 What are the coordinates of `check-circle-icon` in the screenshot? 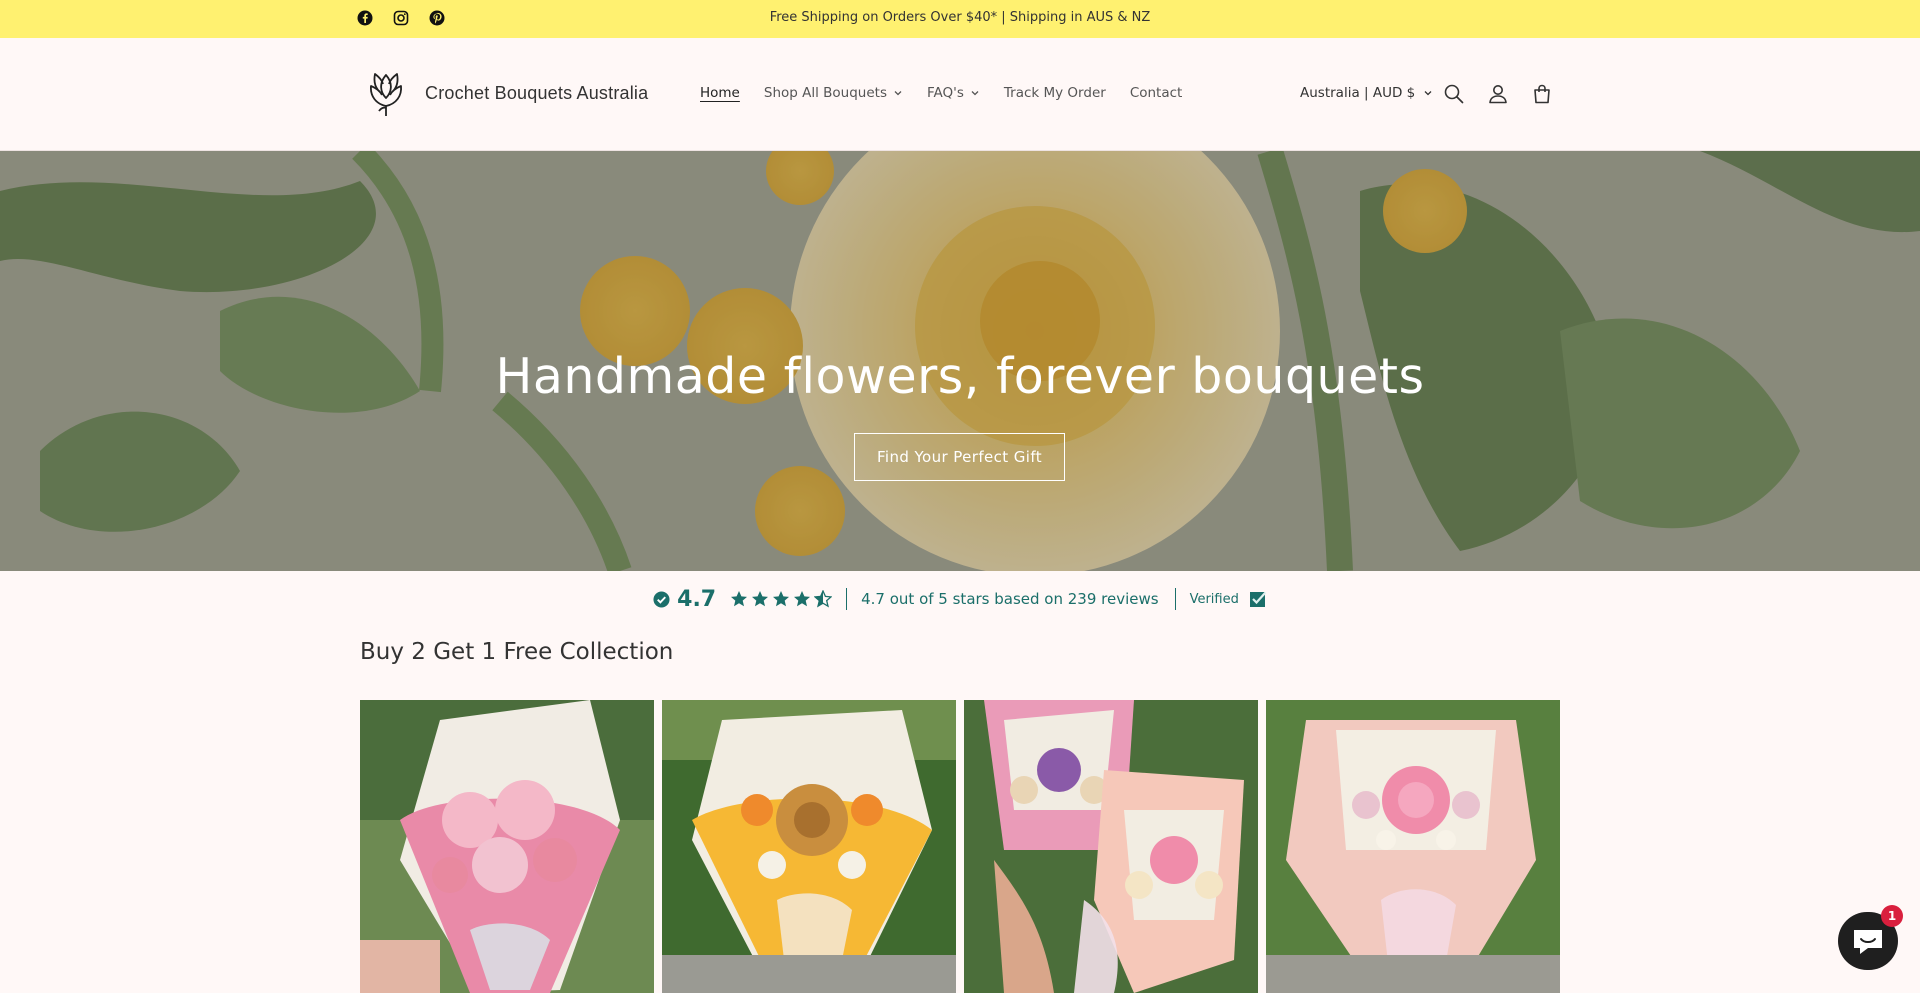 It's located at (661, 599).